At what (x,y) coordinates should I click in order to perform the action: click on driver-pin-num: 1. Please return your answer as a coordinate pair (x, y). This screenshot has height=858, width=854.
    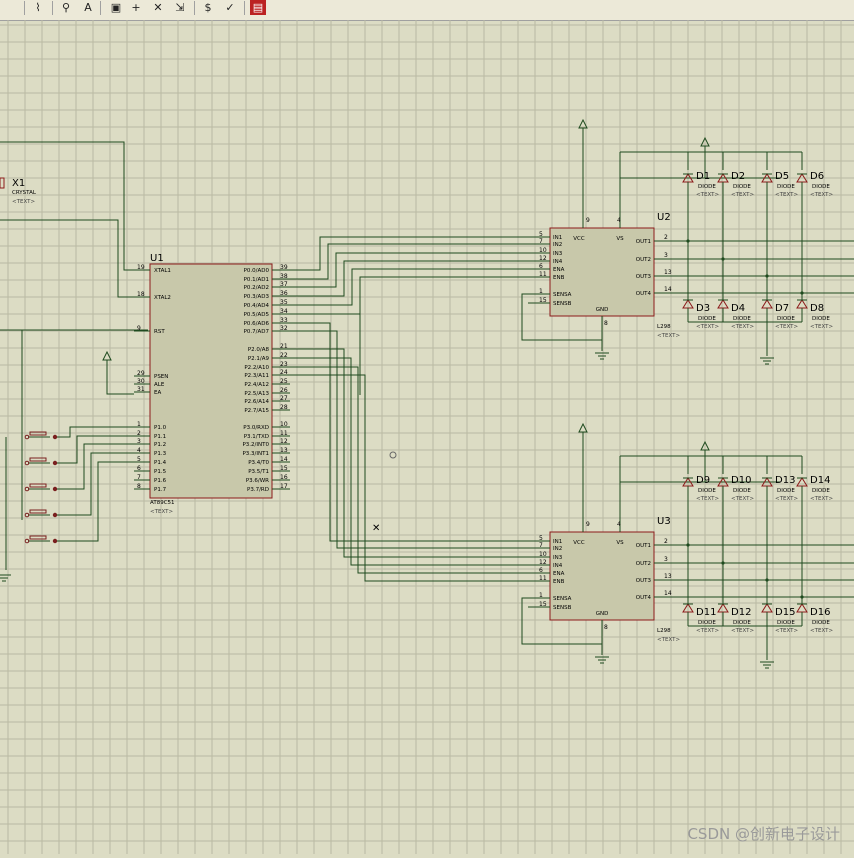
    Looking at the image, I should click on (541, 595).